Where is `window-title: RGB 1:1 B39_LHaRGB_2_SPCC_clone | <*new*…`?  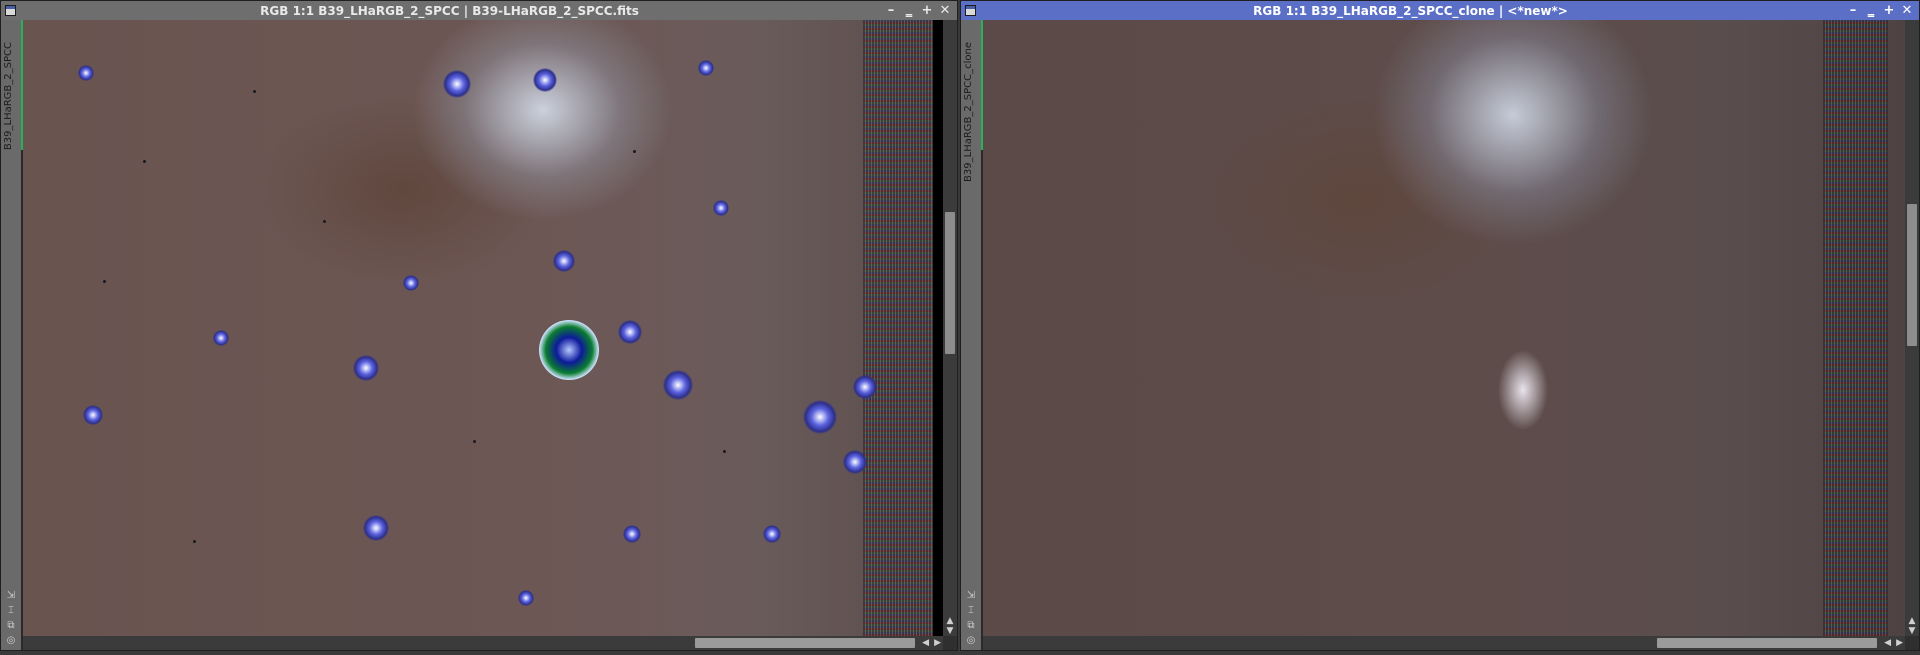
window-title: RGB 1:1 B39_LHaRGB_2_SPCC_clone | <*new*… is located at coordinates (1410, 10).